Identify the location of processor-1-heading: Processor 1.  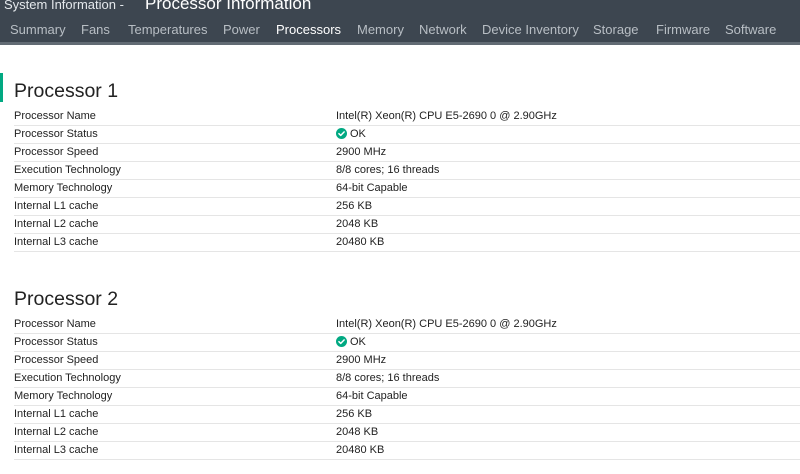
(66, 91).